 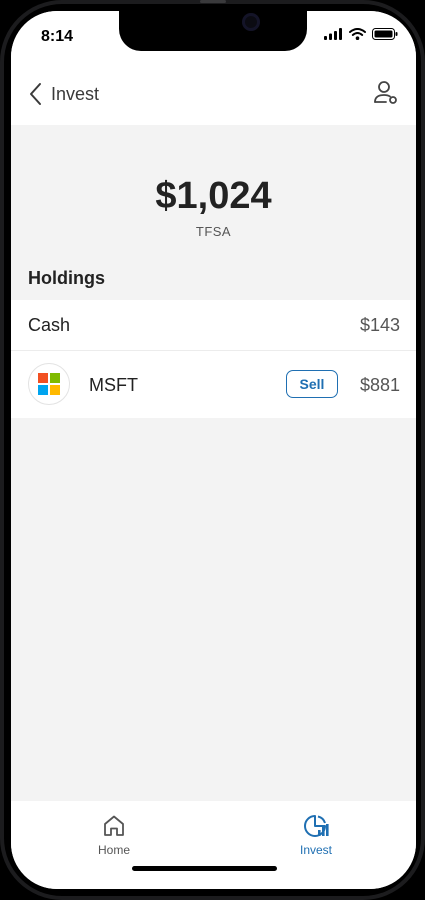 What do you see at coordinates (49, 325) in the screenshot?
I see `holding-name: Cash` at bounding box center [49, 325].